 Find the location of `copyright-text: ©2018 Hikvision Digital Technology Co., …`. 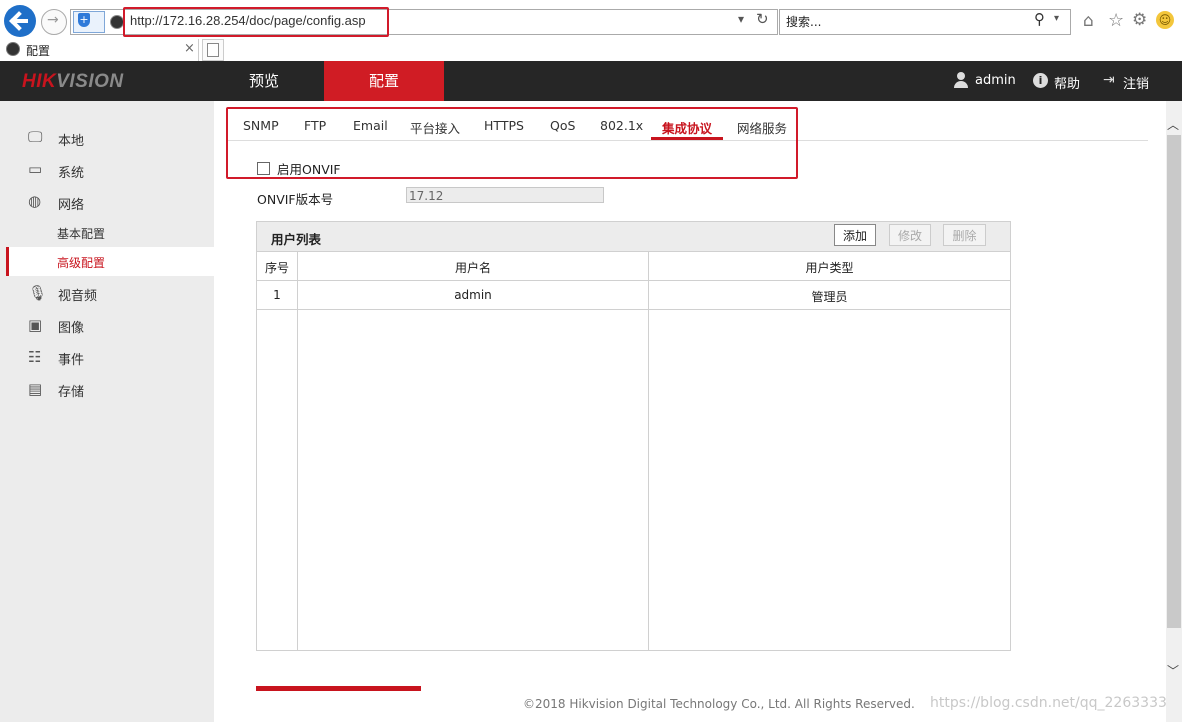

copyright-text: ©2018 Hikvision Digital Technology Co., … is located at coordinates (719, 704).